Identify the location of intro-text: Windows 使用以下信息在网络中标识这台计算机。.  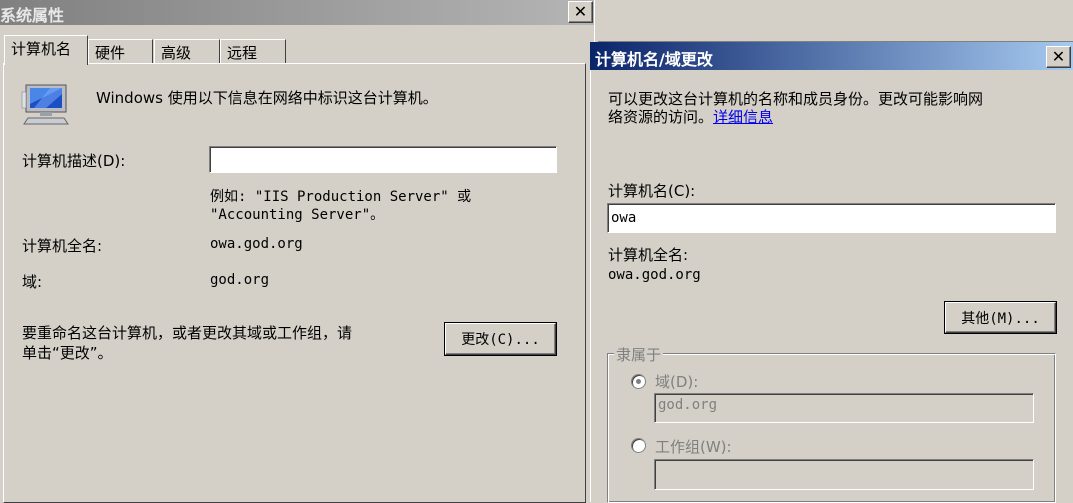
(267, 98).